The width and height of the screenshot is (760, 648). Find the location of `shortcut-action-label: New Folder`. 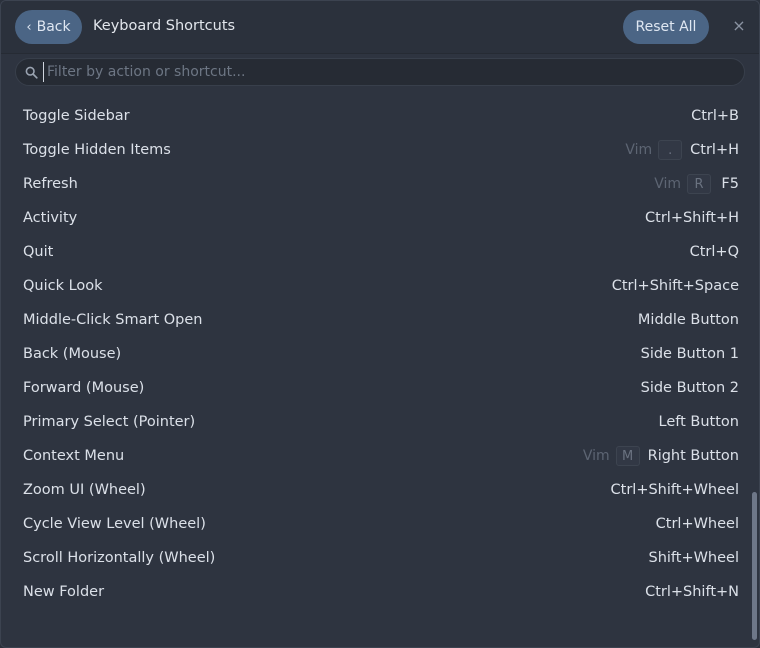

shortcut-action-label: New Folder is located at coordinates (64, 592).